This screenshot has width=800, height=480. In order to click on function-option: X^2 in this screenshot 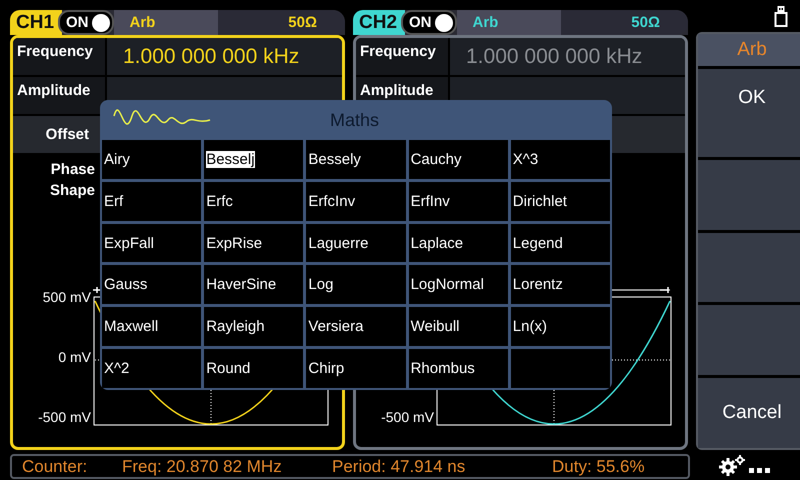, I will do `click(117, 369)`.